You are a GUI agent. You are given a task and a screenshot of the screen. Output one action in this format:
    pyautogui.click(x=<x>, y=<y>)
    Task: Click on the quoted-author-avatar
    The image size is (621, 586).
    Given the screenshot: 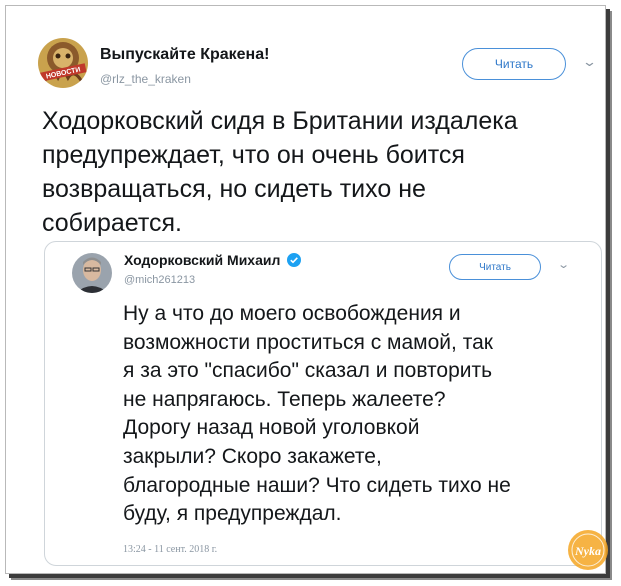 What is the action you would take?
    pyautogui.click(x=92, y=273)
    